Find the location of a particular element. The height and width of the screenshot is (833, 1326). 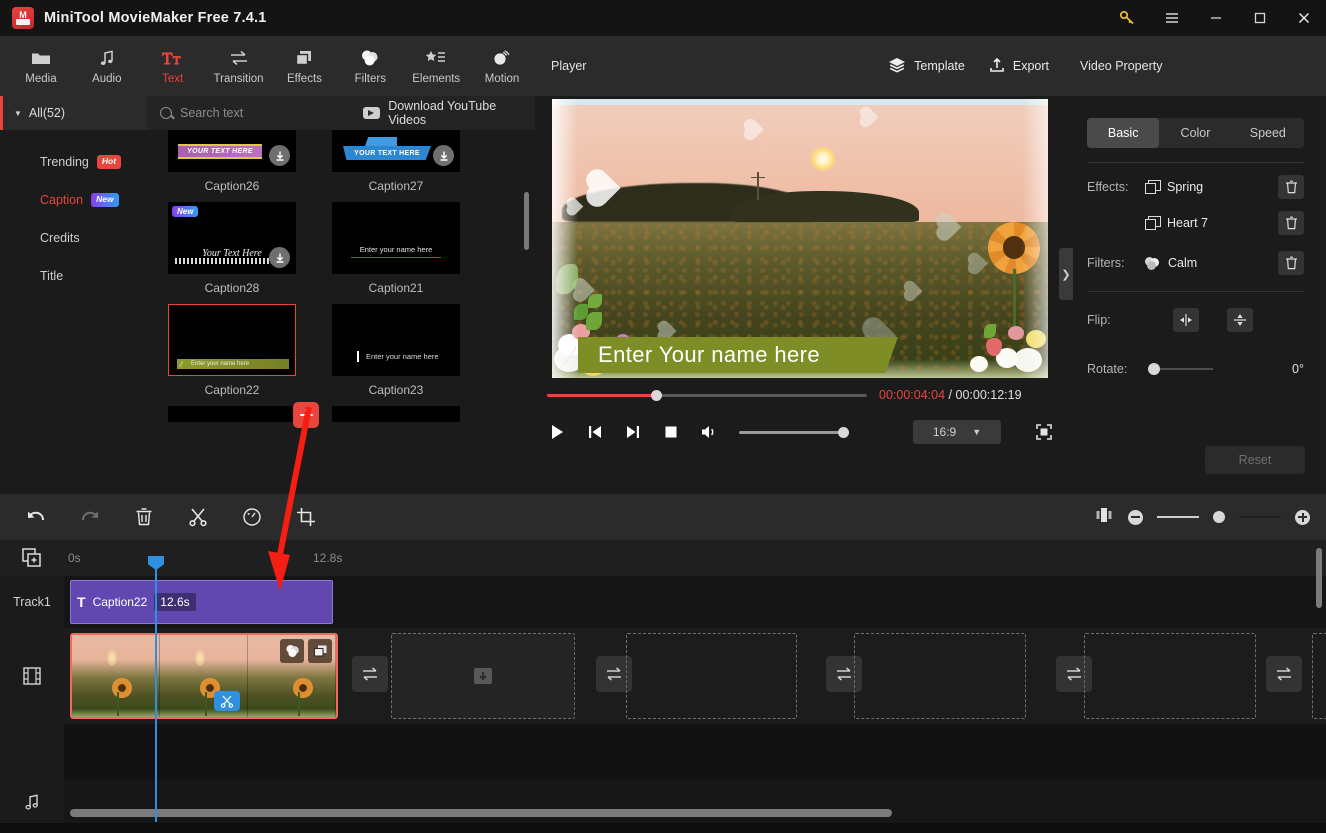

zoom-slider-filled is located at coordinates (1178, 517).